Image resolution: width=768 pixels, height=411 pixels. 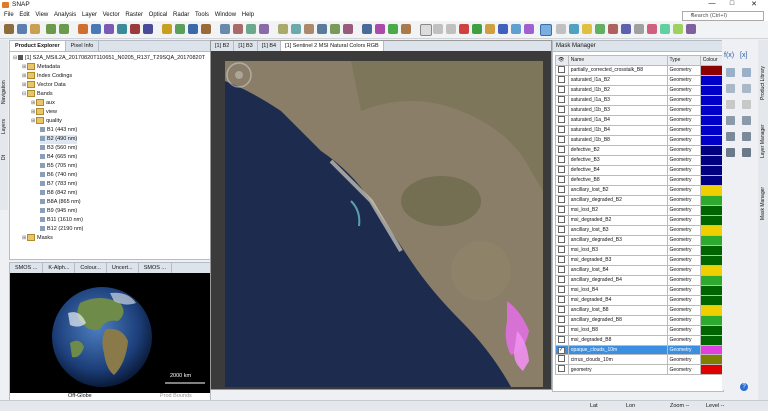 I want to click on export-icon, so click(x=35, y=29).